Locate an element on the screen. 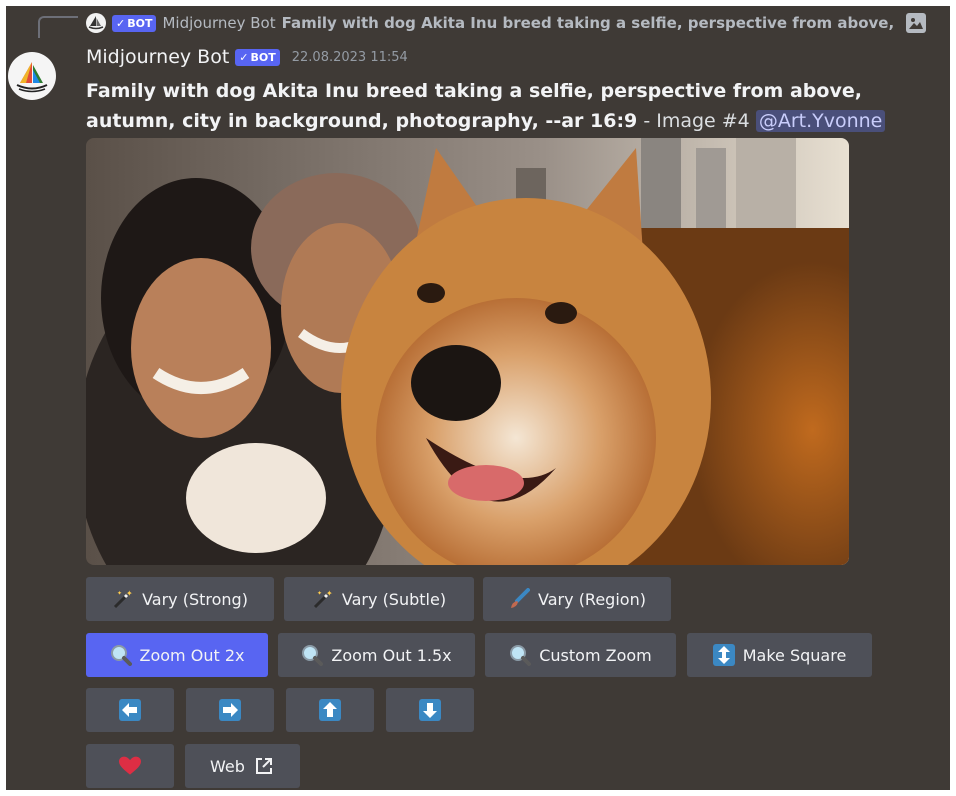 The width and height of the screenshot is (956, 796). reply-connector is located at coordinates (58, 27).